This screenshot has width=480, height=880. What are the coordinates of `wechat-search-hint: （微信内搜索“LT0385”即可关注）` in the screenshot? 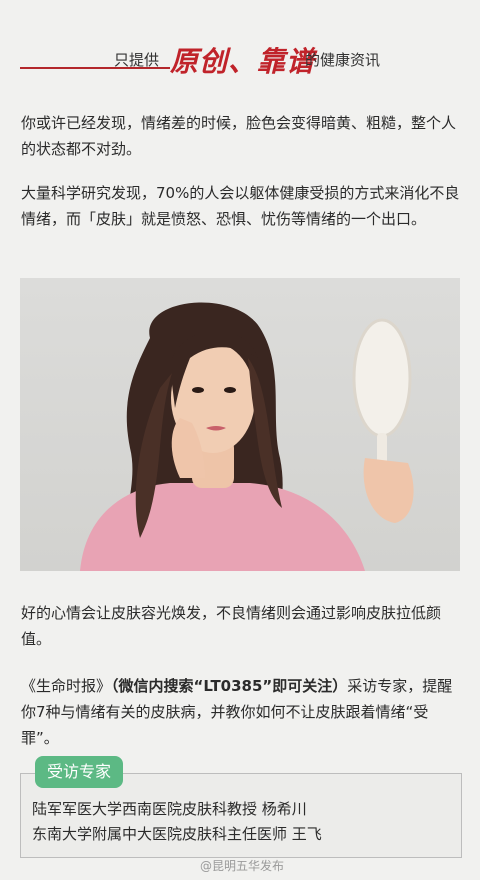 It's located at (229, 686).